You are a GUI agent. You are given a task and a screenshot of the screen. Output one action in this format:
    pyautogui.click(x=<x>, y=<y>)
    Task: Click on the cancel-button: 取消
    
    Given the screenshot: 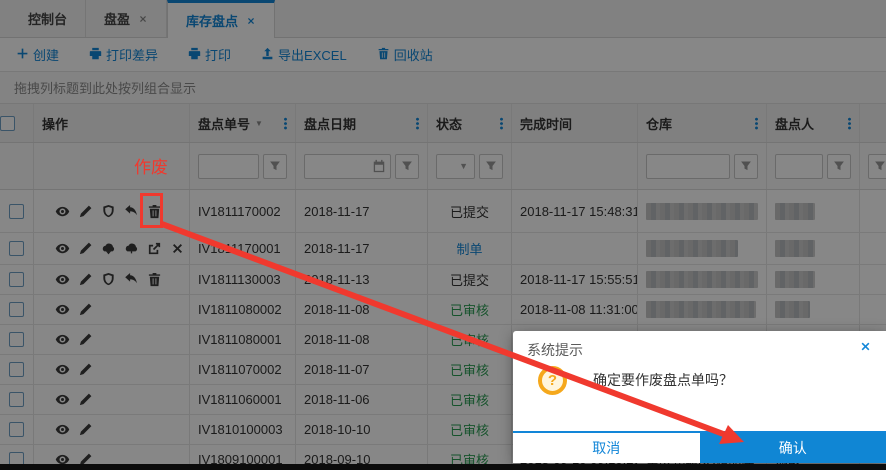 What is the action you would take?
    pyautogui.click(x=606, y=448)
    